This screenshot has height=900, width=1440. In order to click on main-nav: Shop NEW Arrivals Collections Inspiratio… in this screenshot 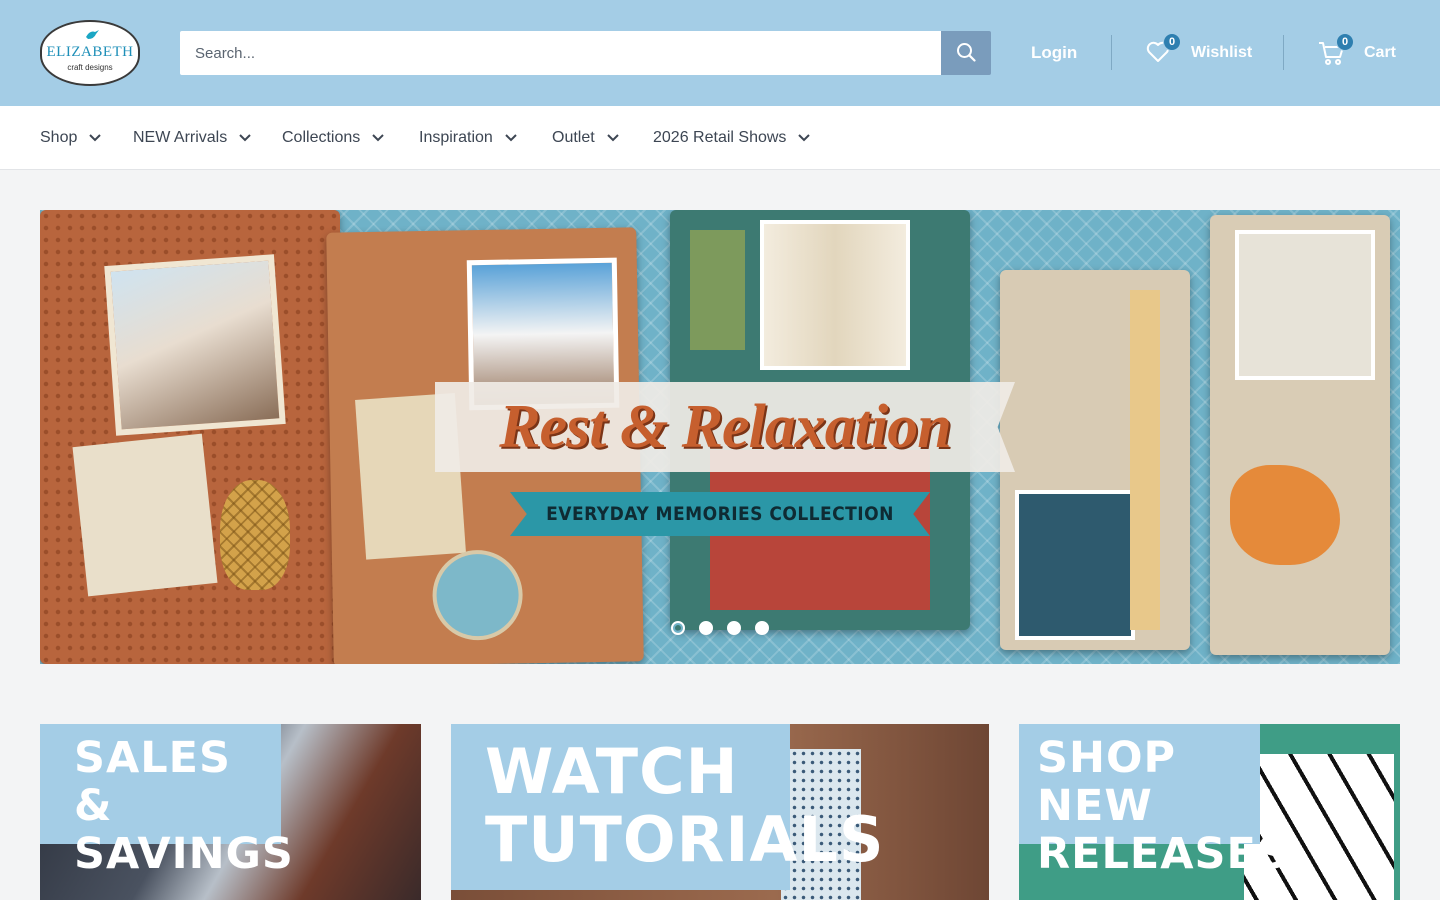, I will do `click(720, 138)`.